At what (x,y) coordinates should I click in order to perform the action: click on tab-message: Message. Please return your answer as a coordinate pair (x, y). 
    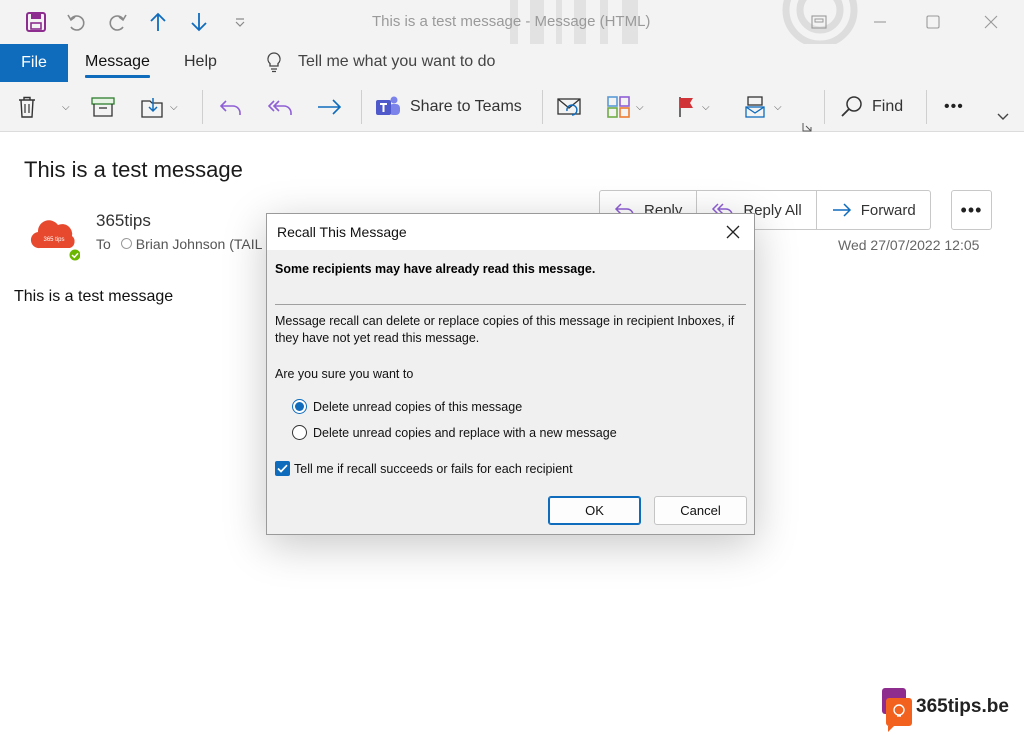
    Looking at the image, I should click on (117, 65).